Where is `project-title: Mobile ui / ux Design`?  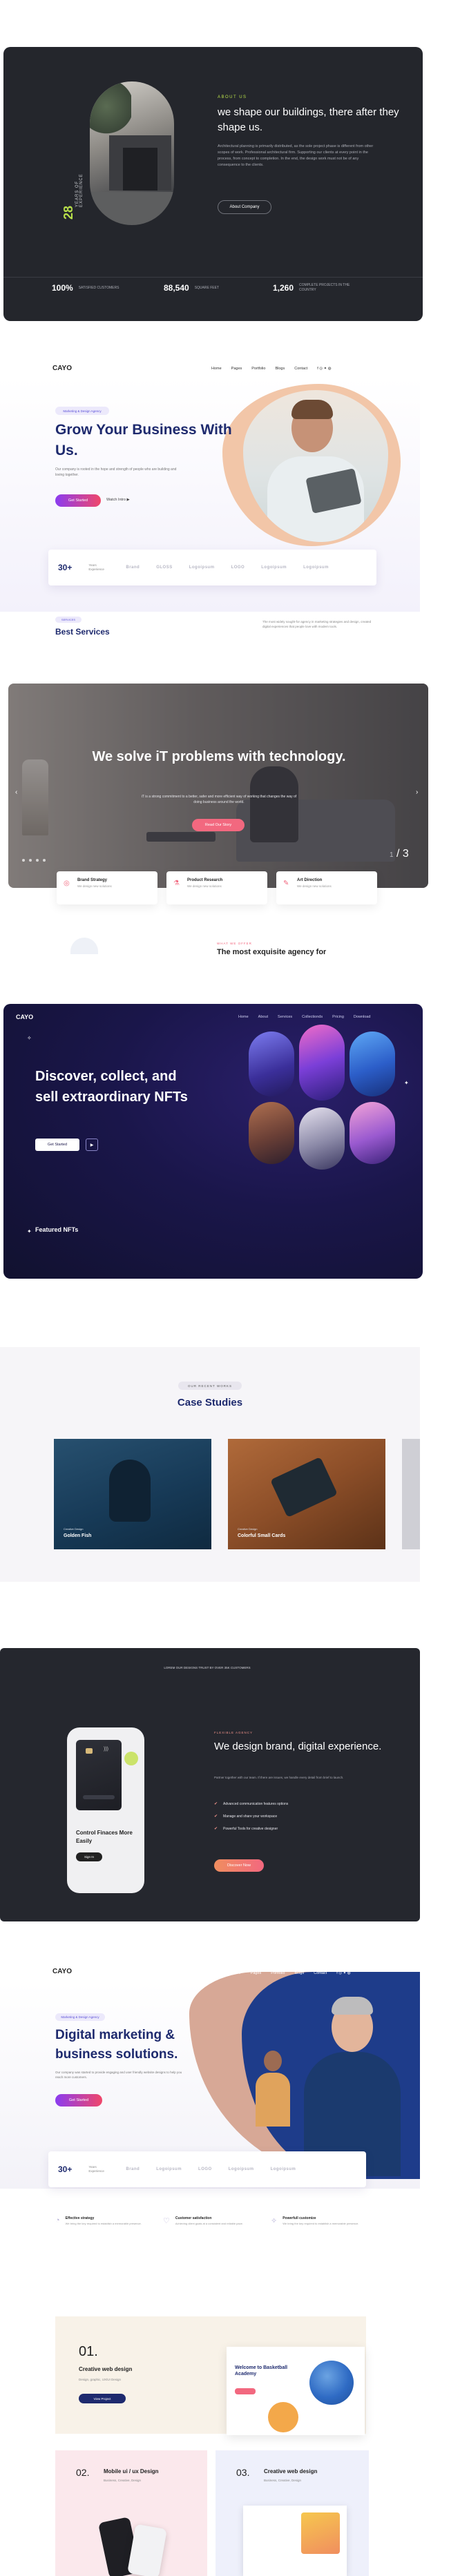
project-title: Mobile ui / ux Design is located at coordinates (131, 2471).